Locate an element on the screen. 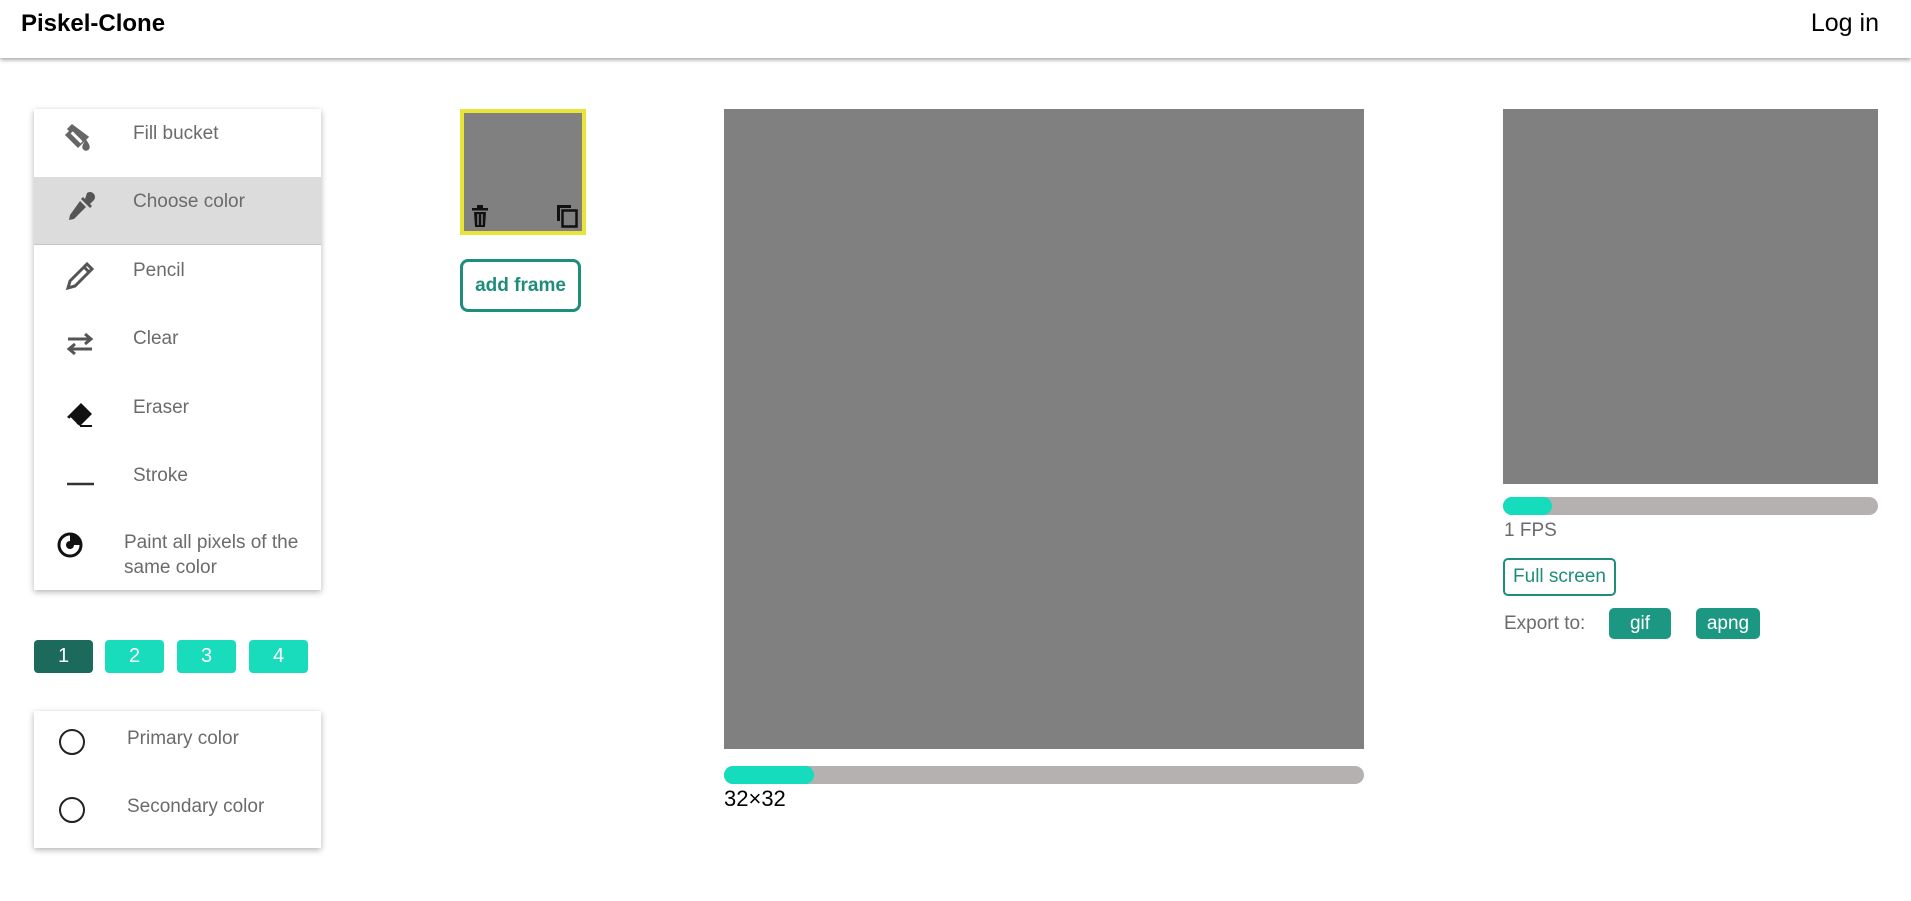  primary-color-picker: Primary color is located at coordinates (177, 745).